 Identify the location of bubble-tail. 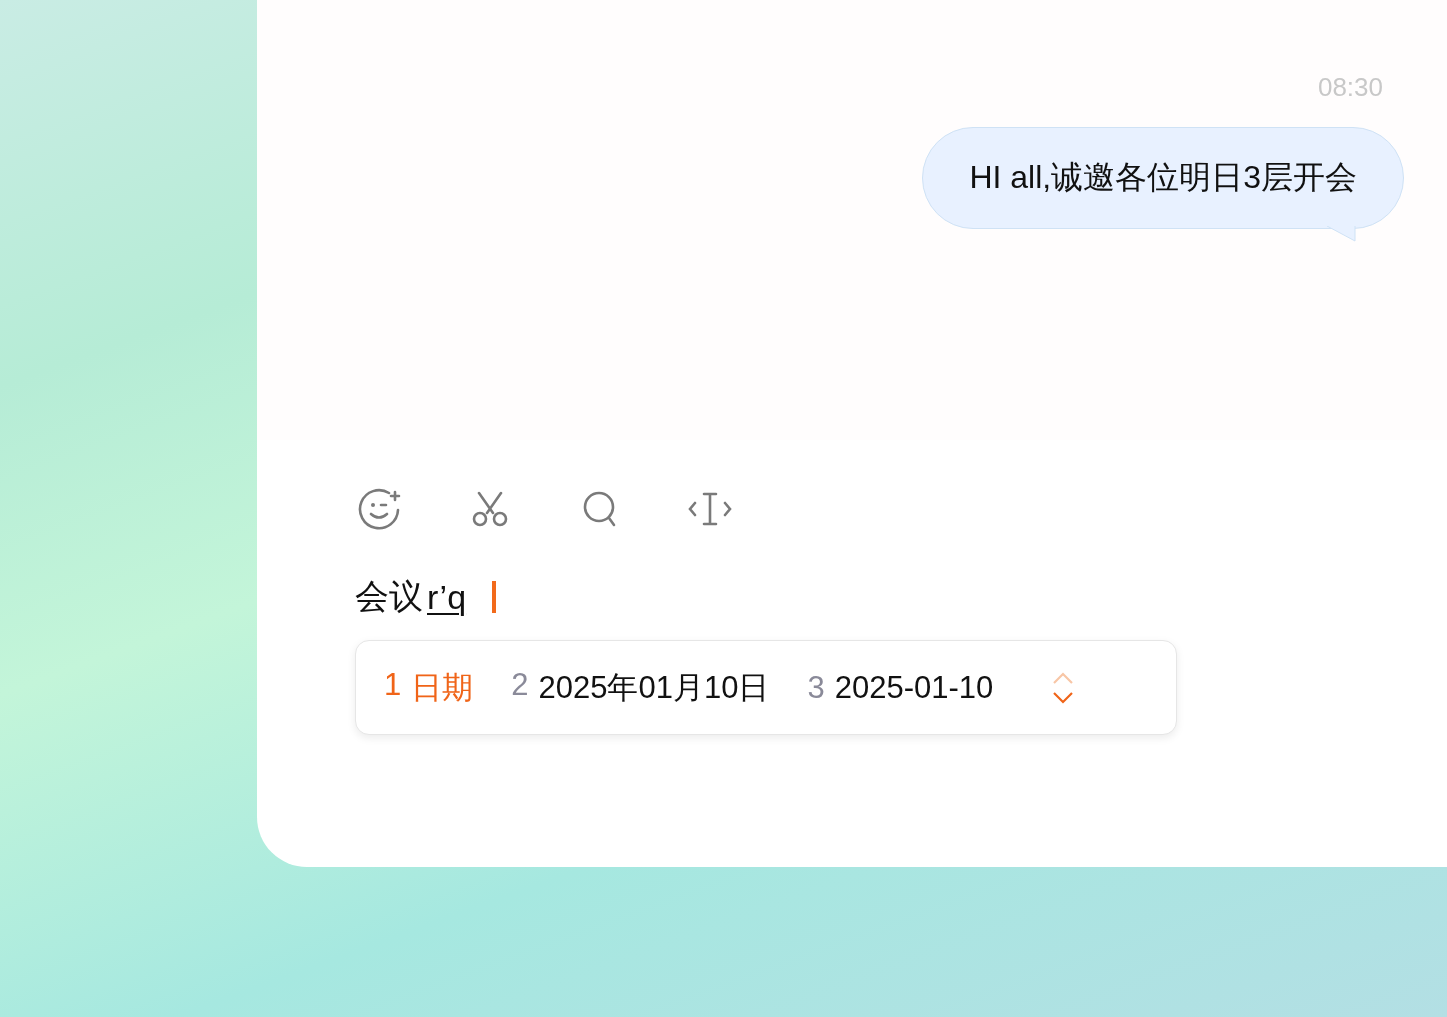
(1342, 234).